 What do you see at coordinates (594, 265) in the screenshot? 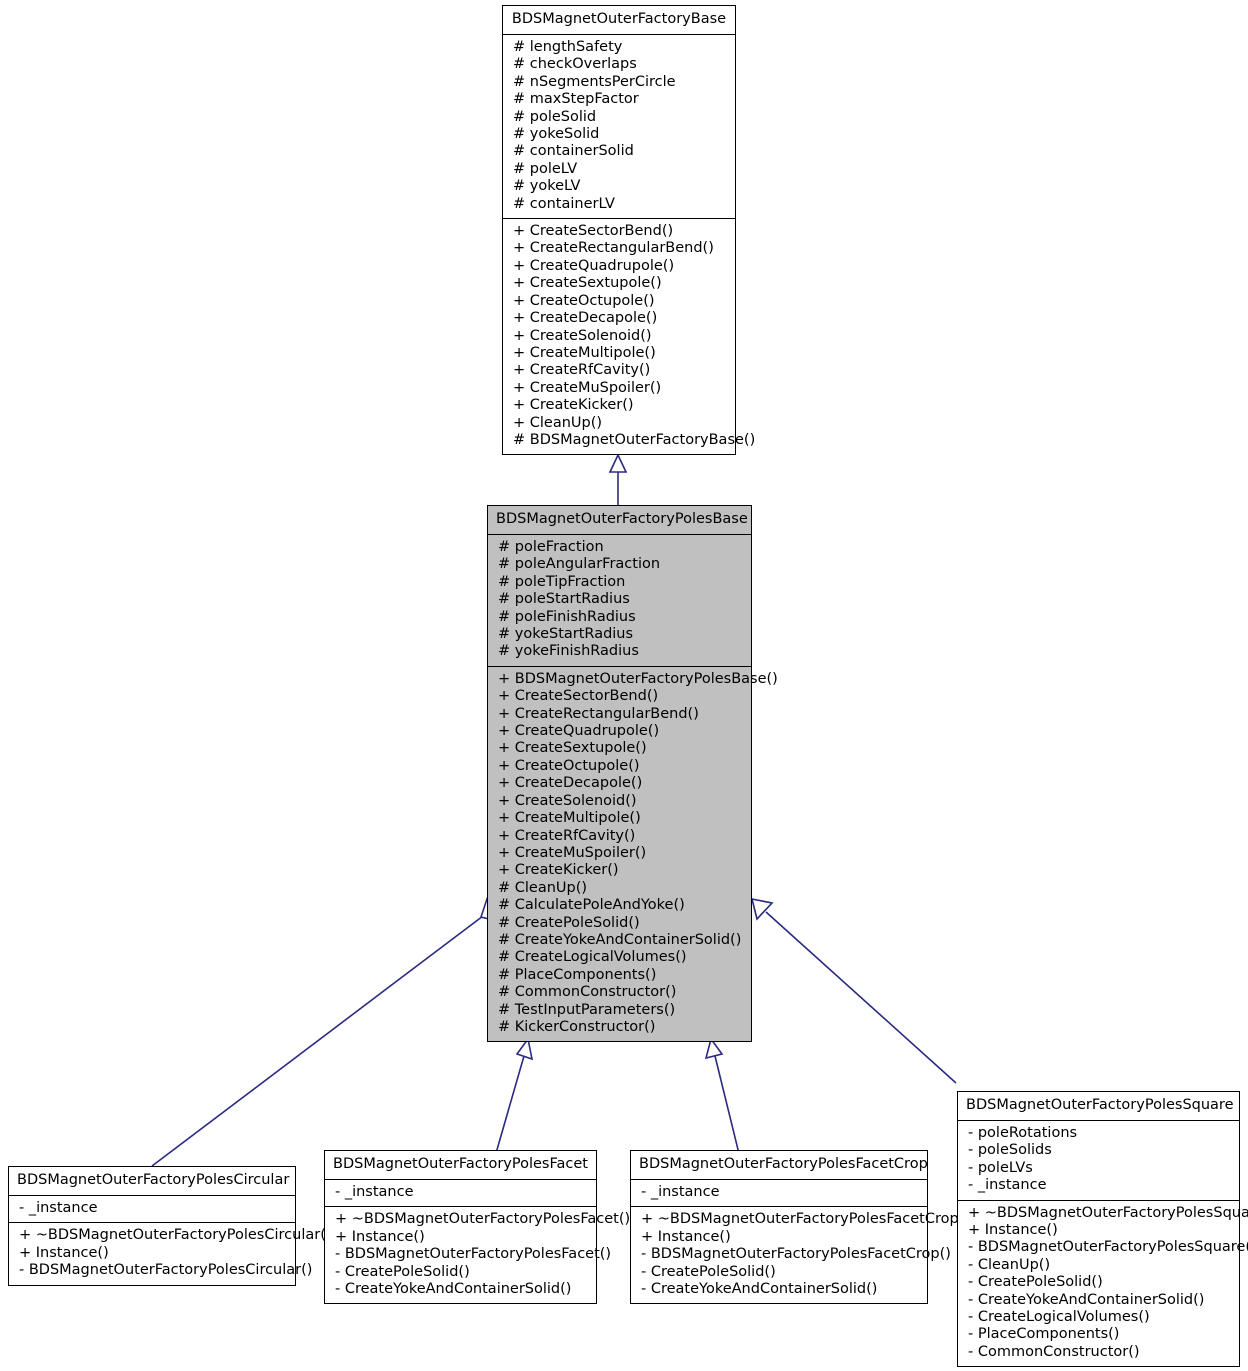
I see `method-row: + CreateQuadrupole()` at bounding box center [594, 265].